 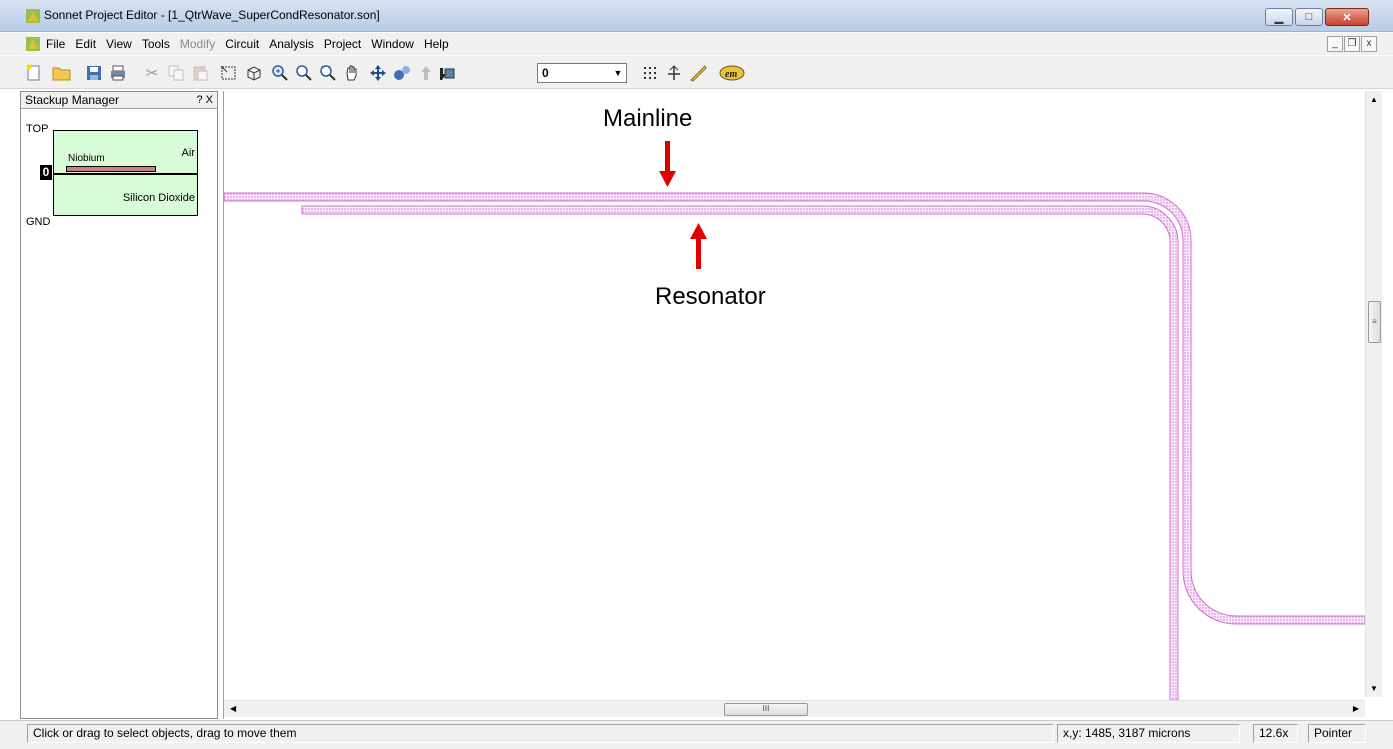 What do you see at coordinates (710, 296) in the screenshot?
I see `resonator-annotation: Resonator` at bounding box center [710, 296].